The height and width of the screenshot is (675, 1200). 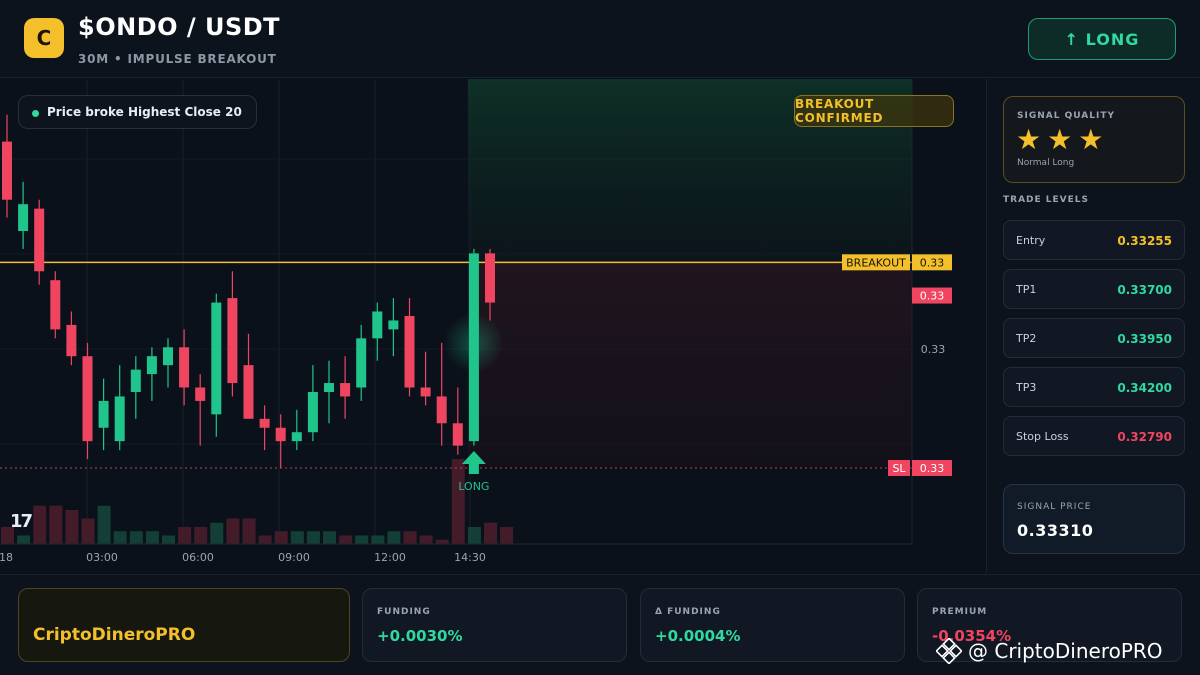 What do you see at coordinates (1026, 387) in the screenshot?
I see `level-label: TP3` at bounding box center [1026, 387].